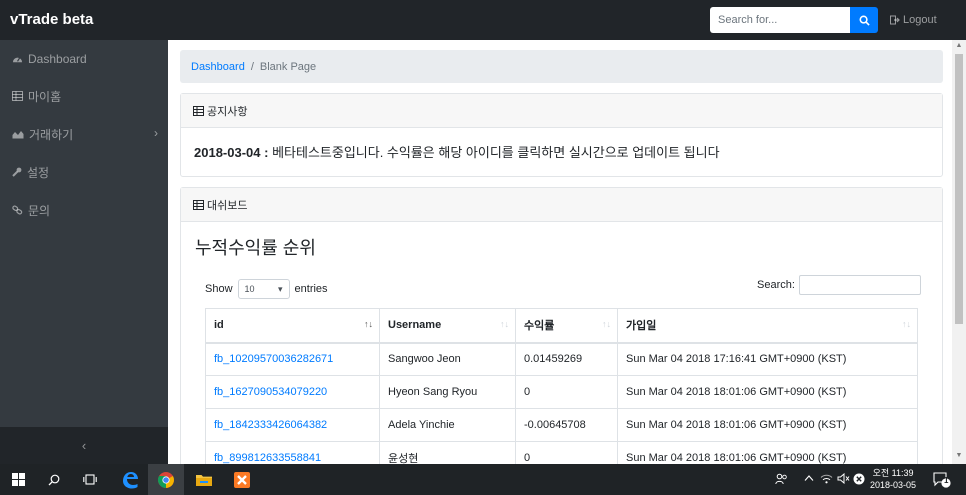  What do you see at coordinates (57, 59) in the screenshot?
I see `sidebar-item-label: Dashboard` at bounding box center [57, 59].